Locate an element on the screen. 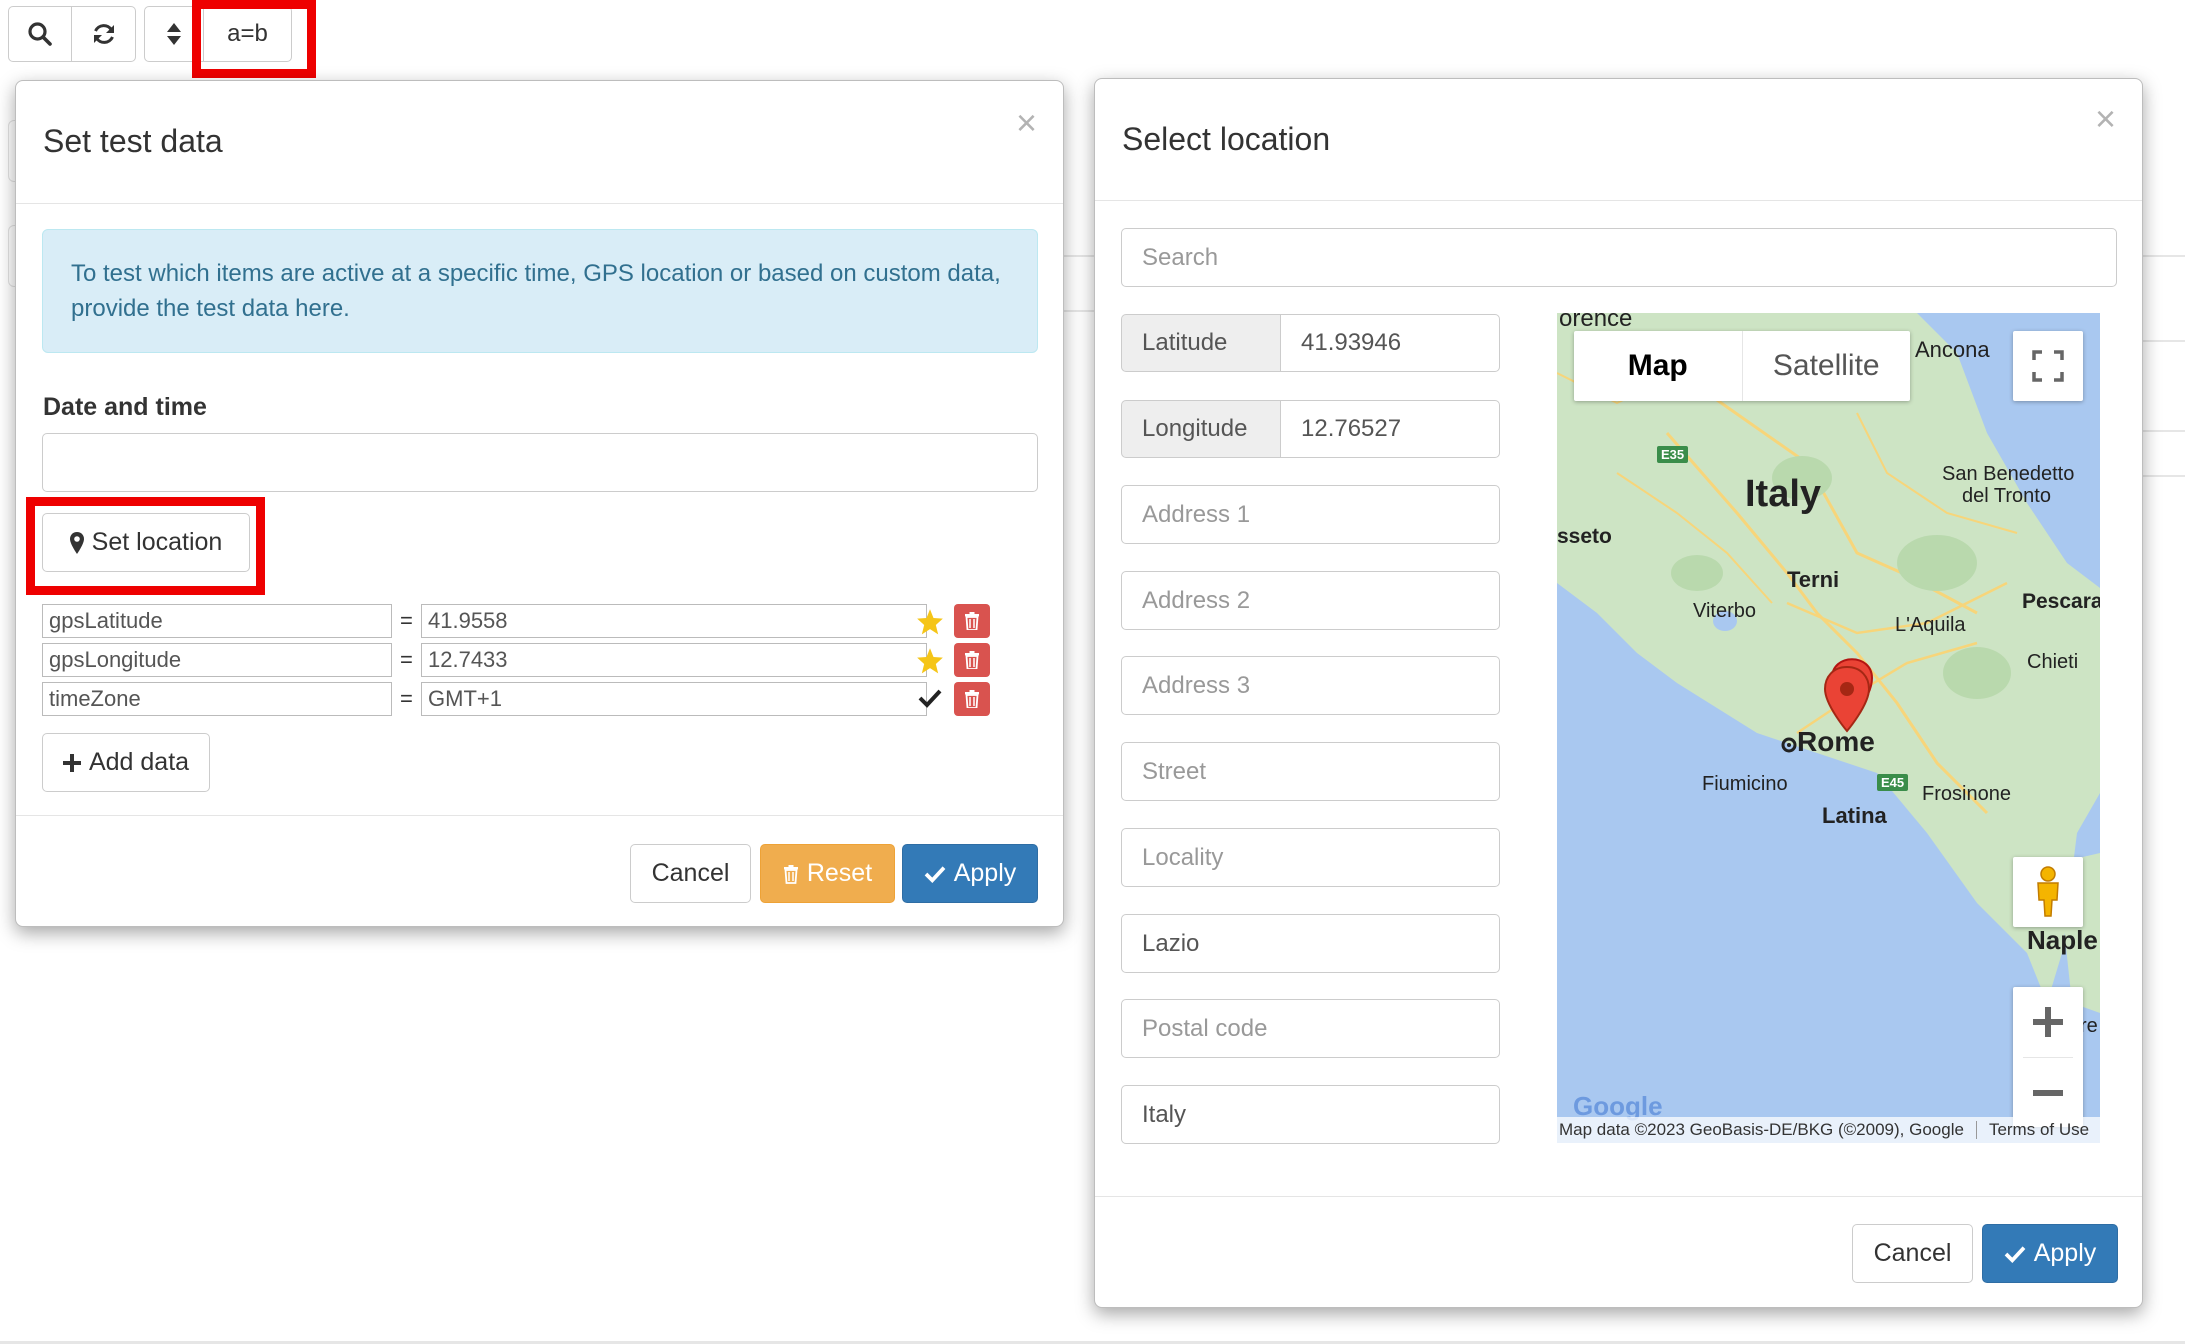 Image resolution: width=2185 pixels, height=1344 pixels. address3-input: Address 3 is located at coordinates (1310, 685).